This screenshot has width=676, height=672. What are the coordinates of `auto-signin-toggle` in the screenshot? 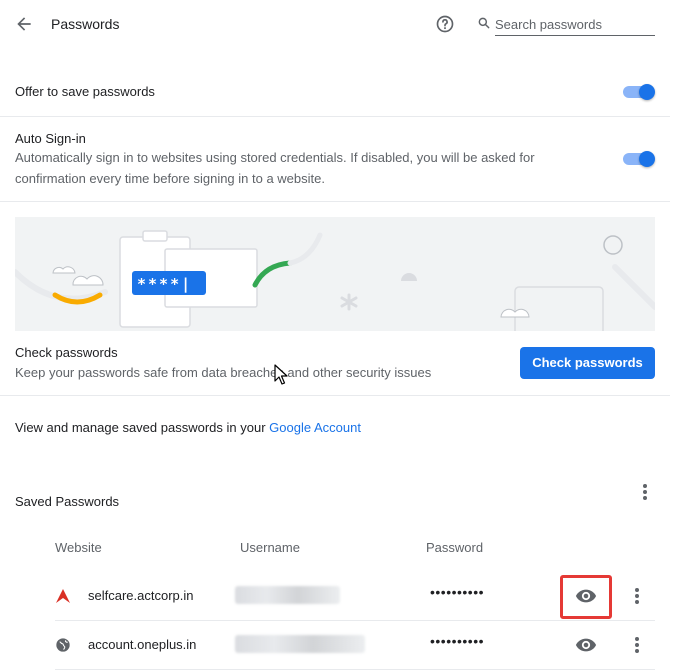 It's located at (639, 159).